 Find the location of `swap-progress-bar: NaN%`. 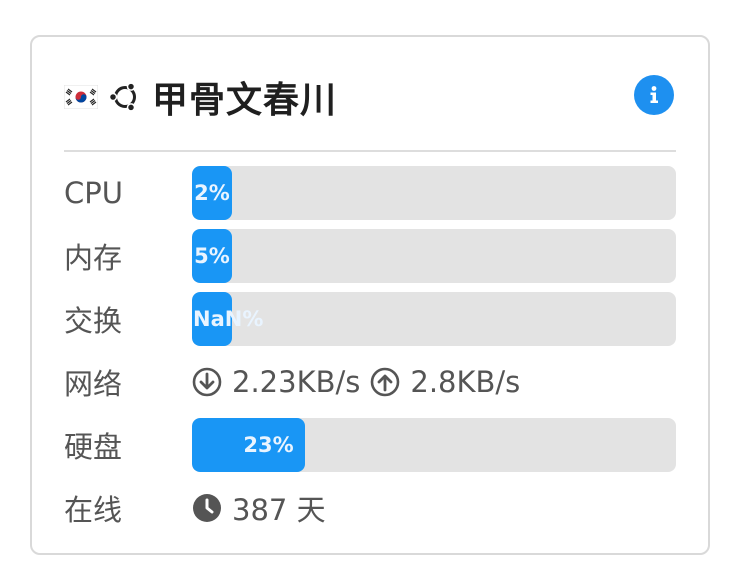

swap-progress-bar: NaN% is located at coordinates (434, 319).